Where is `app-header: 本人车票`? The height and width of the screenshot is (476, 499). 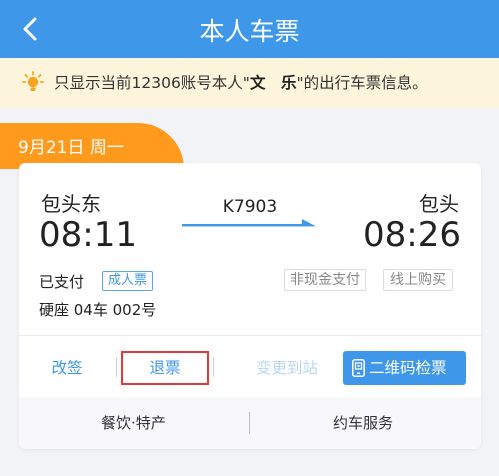
app-header: 本人车票 is located at coordinates (249, 29).